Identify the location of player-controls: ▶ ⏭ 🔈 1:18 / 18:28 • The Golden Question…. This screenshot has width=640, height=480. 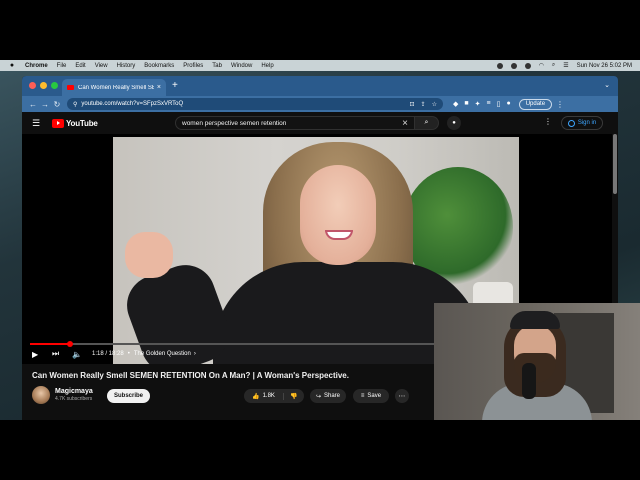
(114, 354).